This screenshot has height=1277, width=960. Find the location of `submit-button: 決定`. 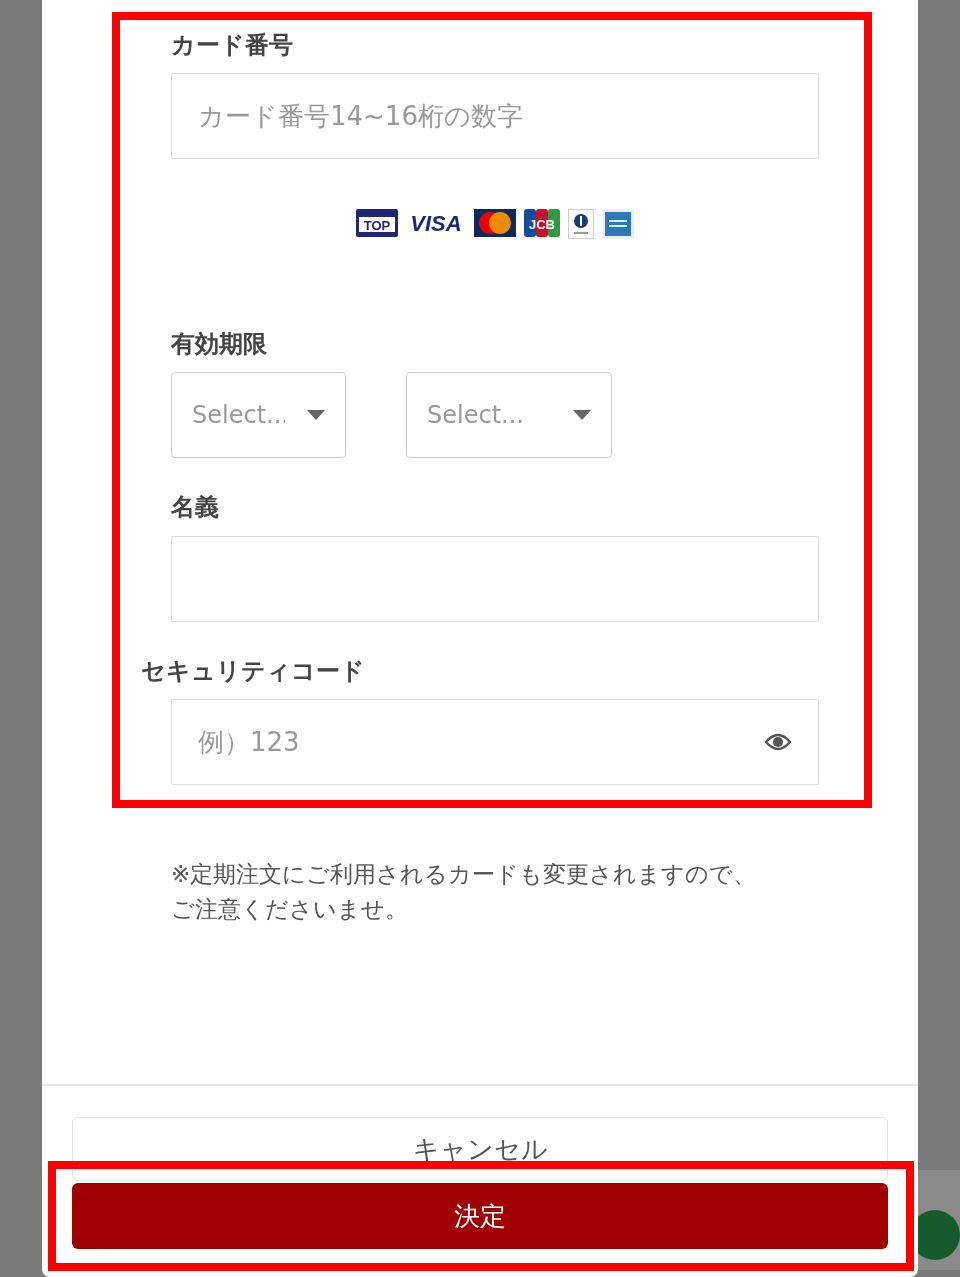

submit-button: 決定 is located at coordinates (480, 1216).